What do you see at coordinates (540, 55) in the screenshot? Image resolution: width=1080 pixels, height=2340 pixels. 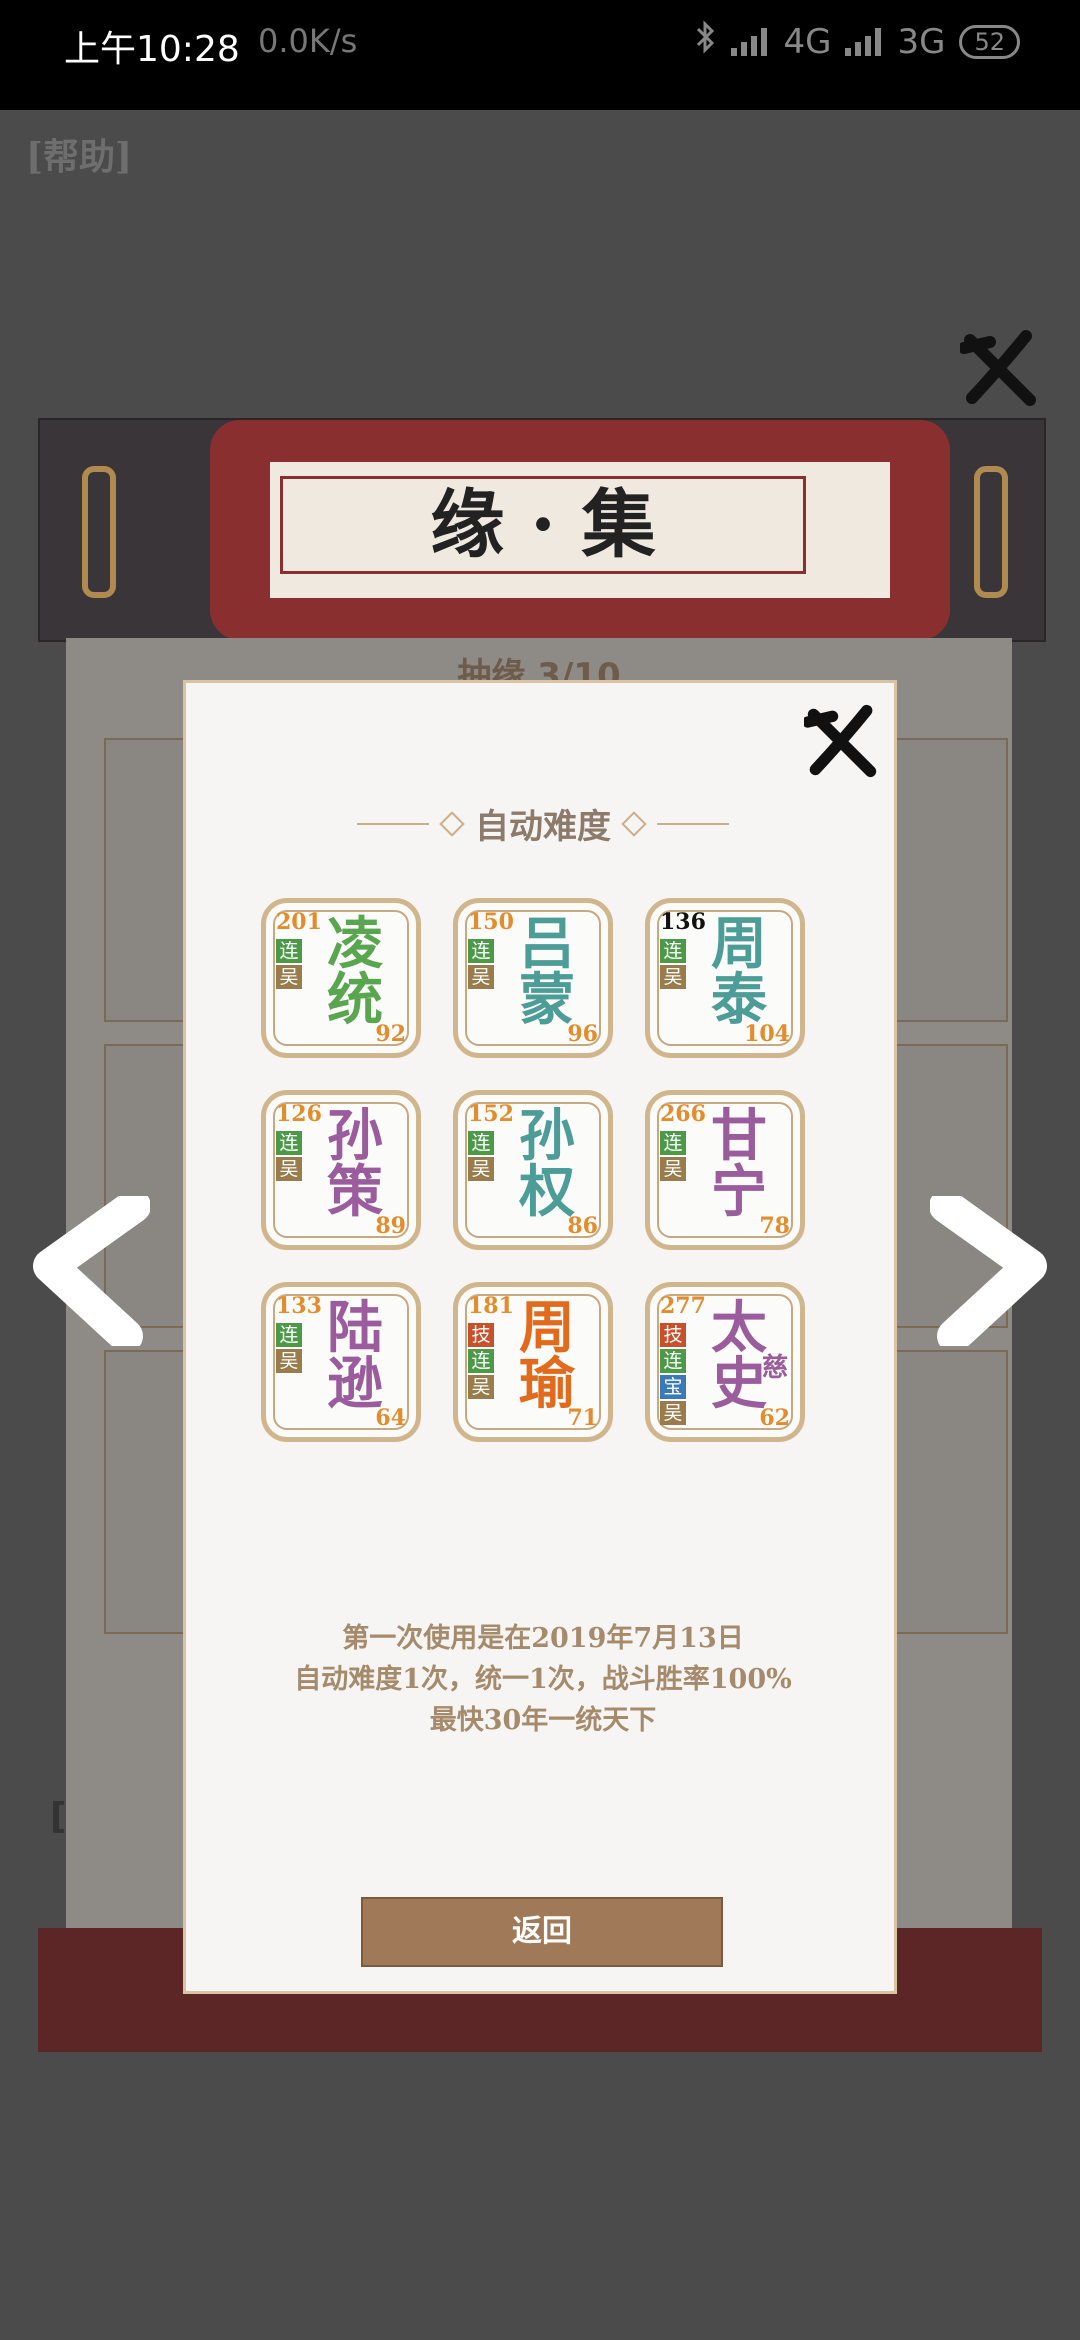 I see `status-bar: 上午10:28 0.0K/s 4G 3G 52` at bounding box center [540, 55].